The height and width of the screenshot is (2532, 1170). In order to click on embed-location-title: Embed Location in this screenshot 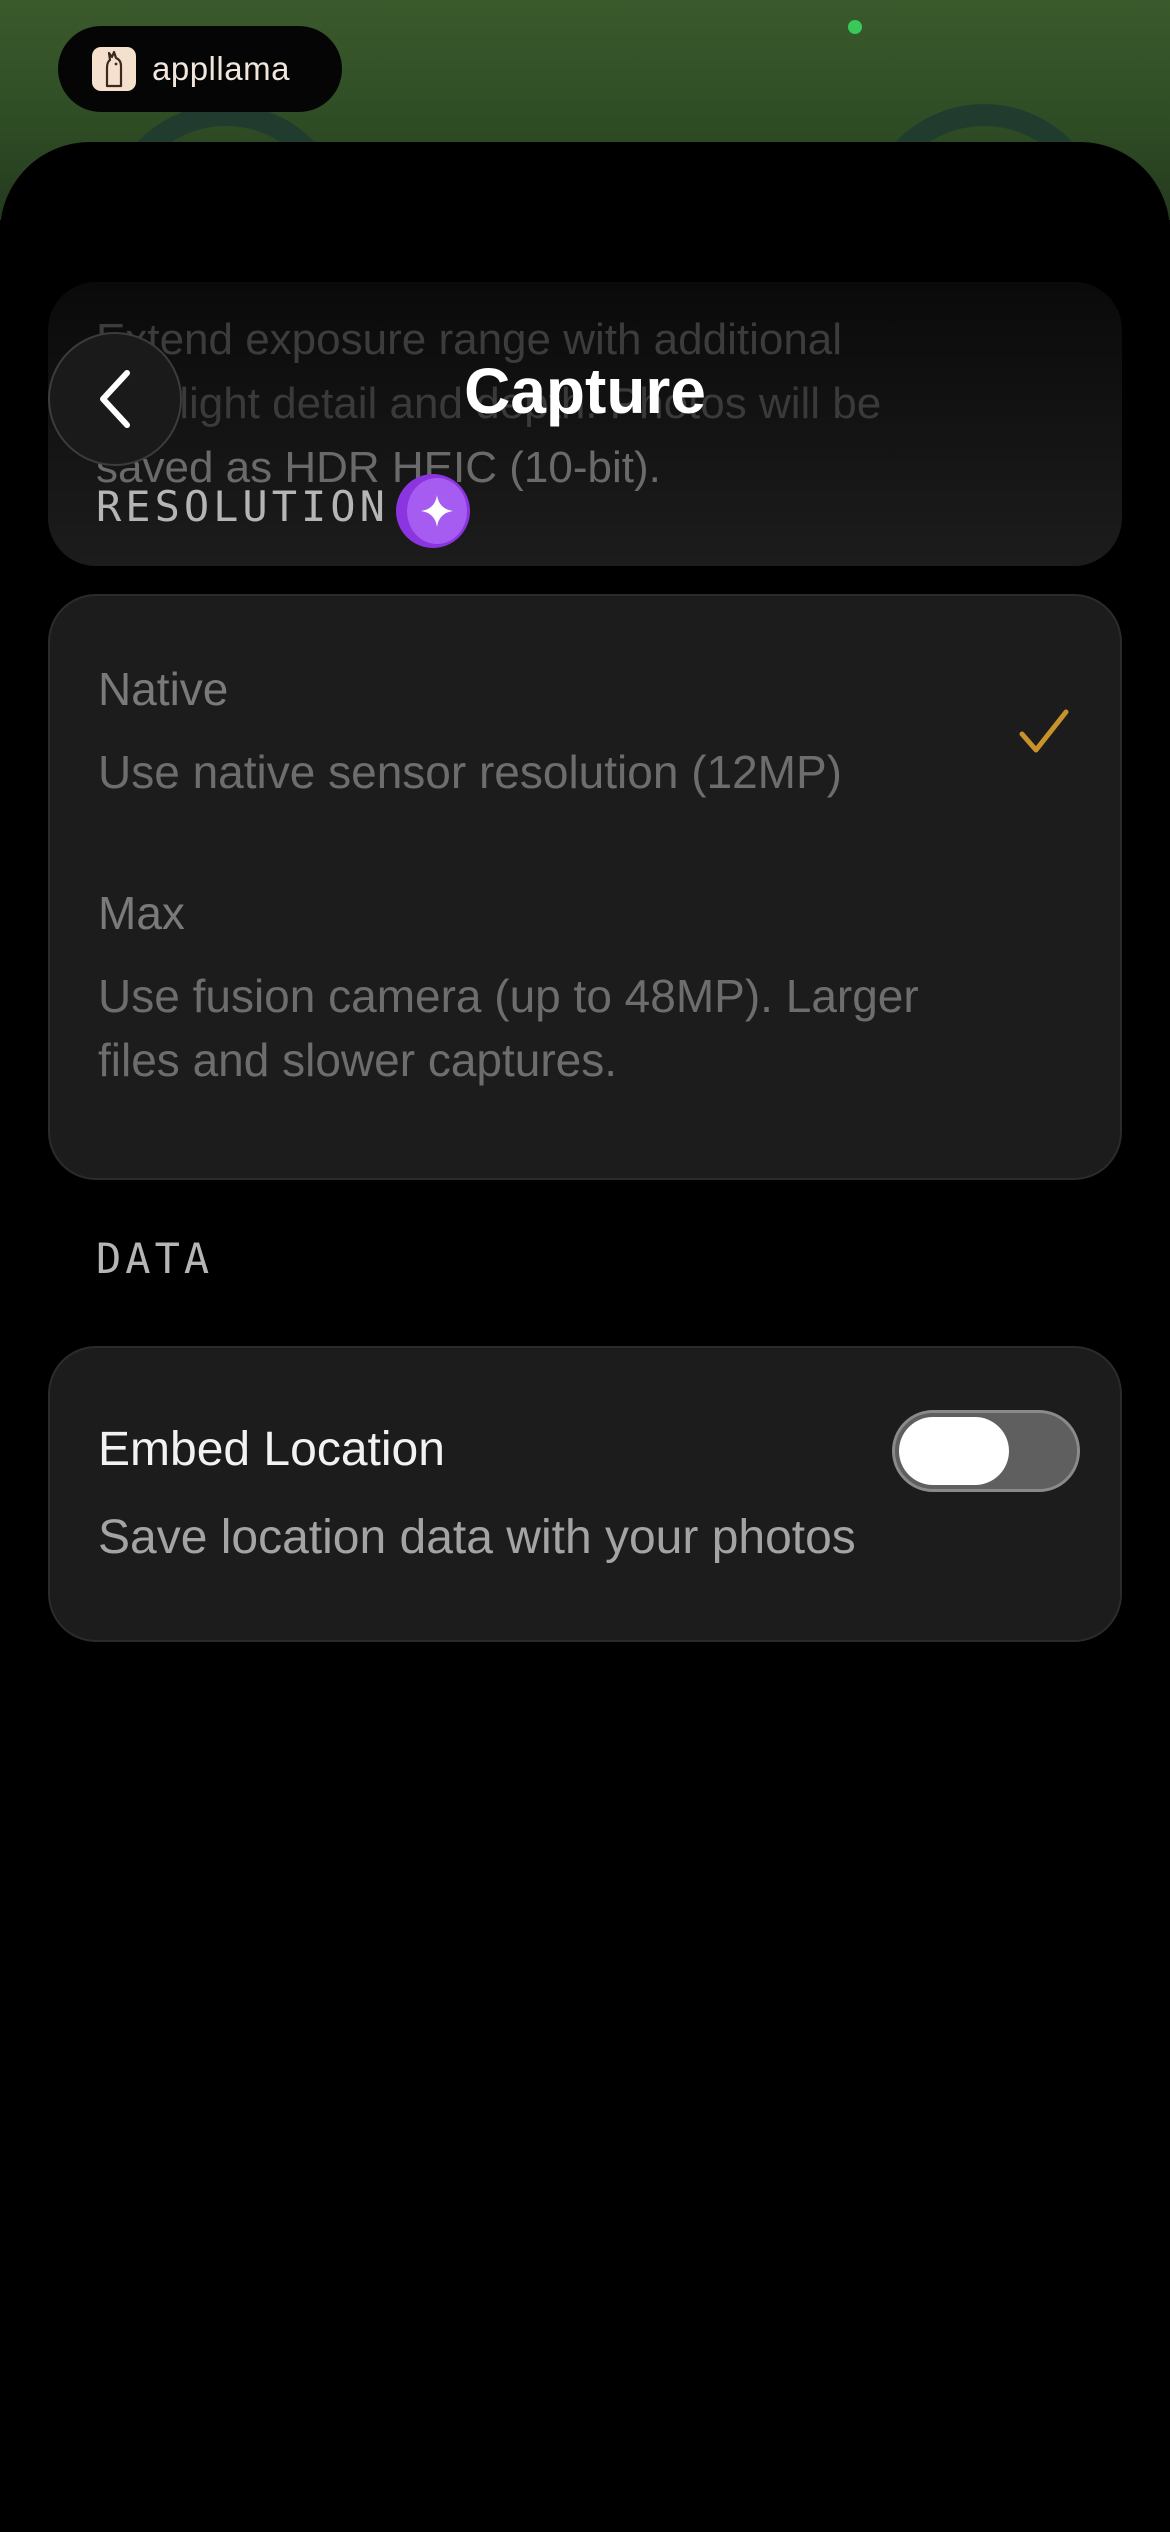, I will do `click(271, 1449)`.